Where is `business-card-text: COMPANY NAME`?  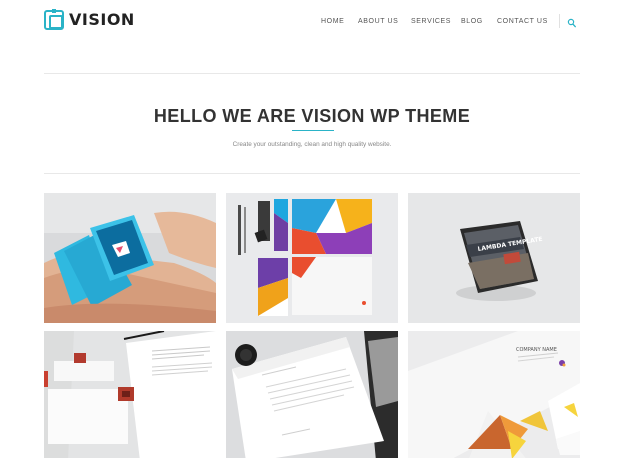 business-card-text: COMPANY NAME is located at coordinates (536, 350).